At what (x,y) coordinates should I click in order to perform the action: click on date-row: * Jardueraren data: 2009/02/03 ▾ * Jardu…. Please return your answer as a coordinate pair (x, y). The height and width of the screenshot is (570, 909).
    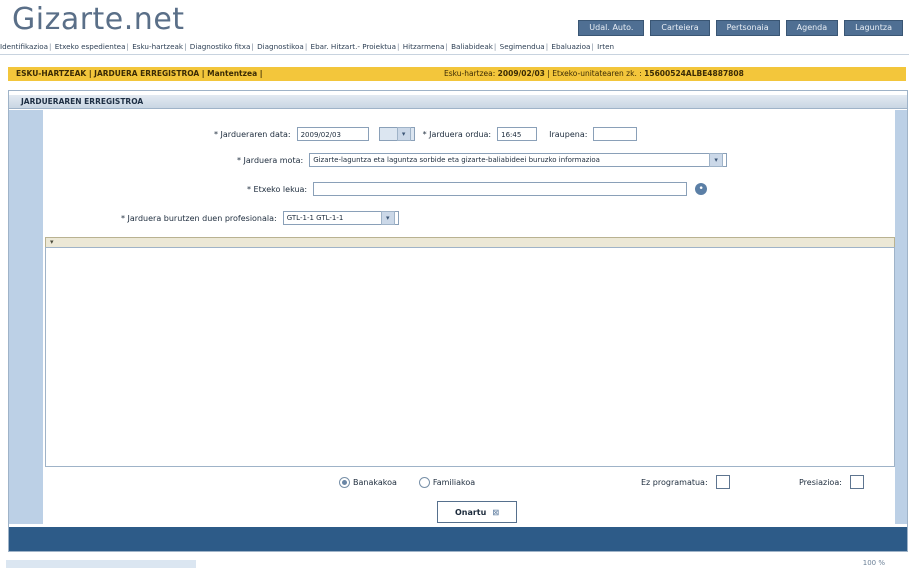
    Looking at the image, I should click on (426, 134).